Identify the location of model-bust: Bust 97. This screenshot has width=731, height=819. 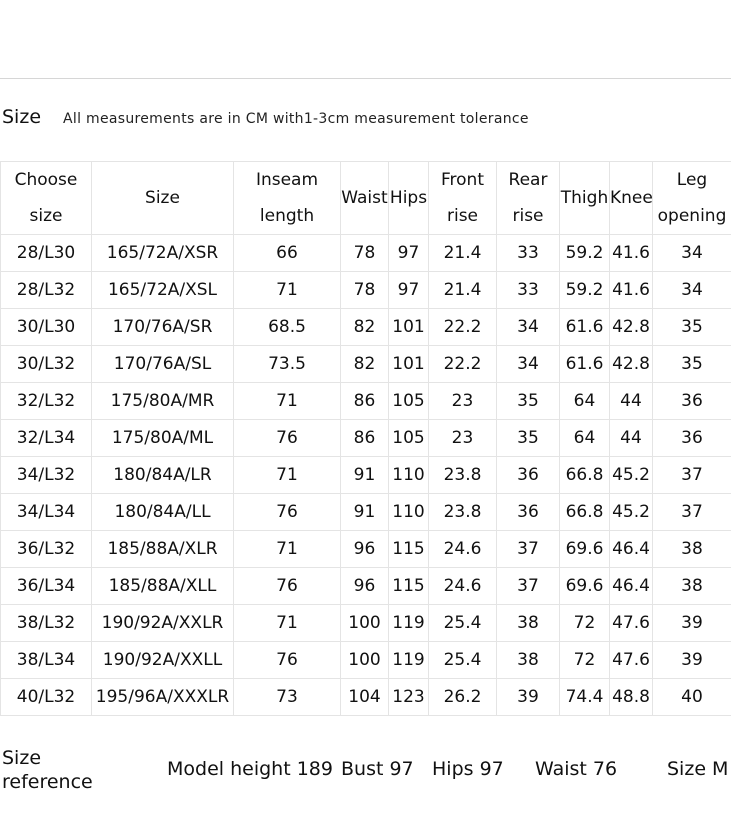
(377, 769).